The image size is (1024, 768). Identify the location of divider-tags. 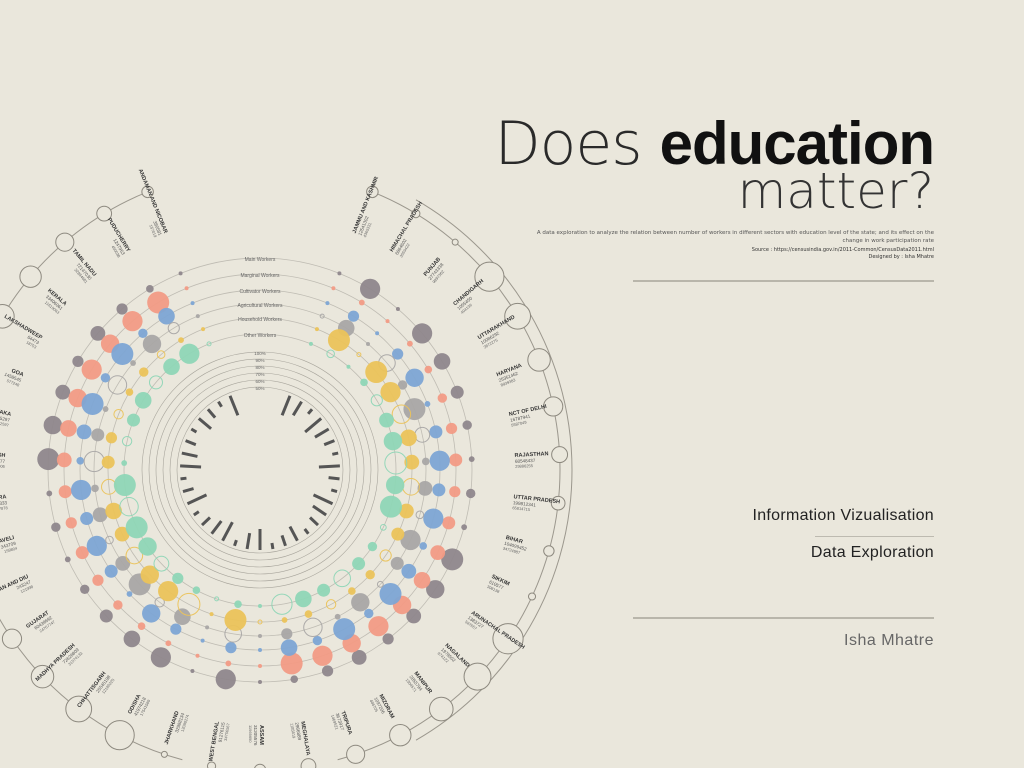
(874, 536).